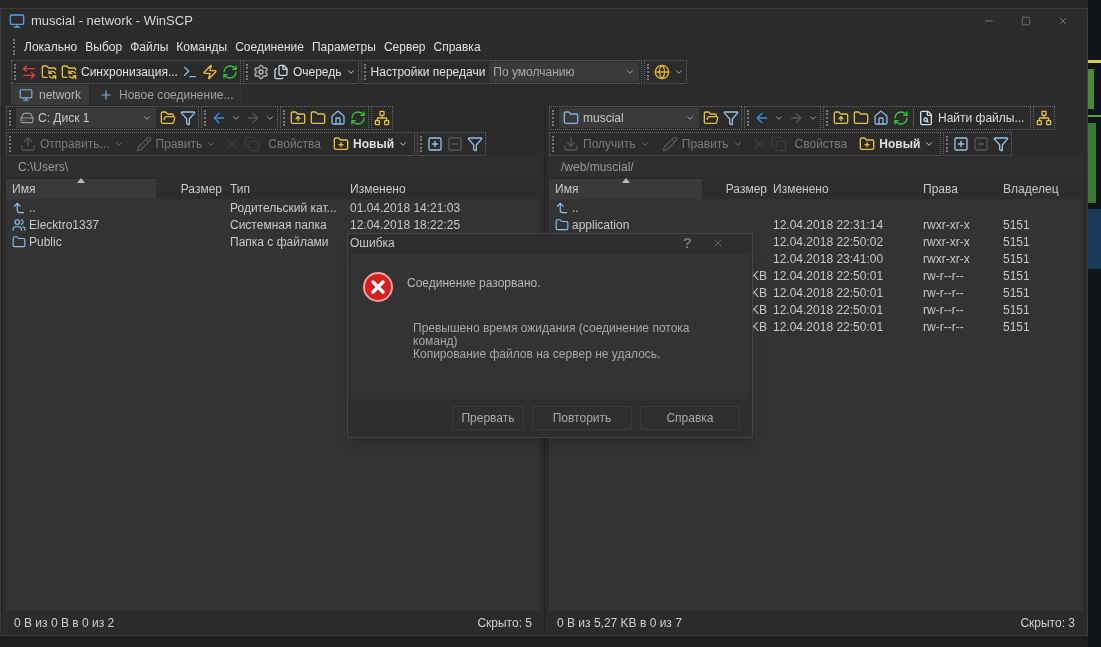 This screenshot has height=647, width=1101. I want to click on table-cell-text: rw-r--r--, so click(943, 327).